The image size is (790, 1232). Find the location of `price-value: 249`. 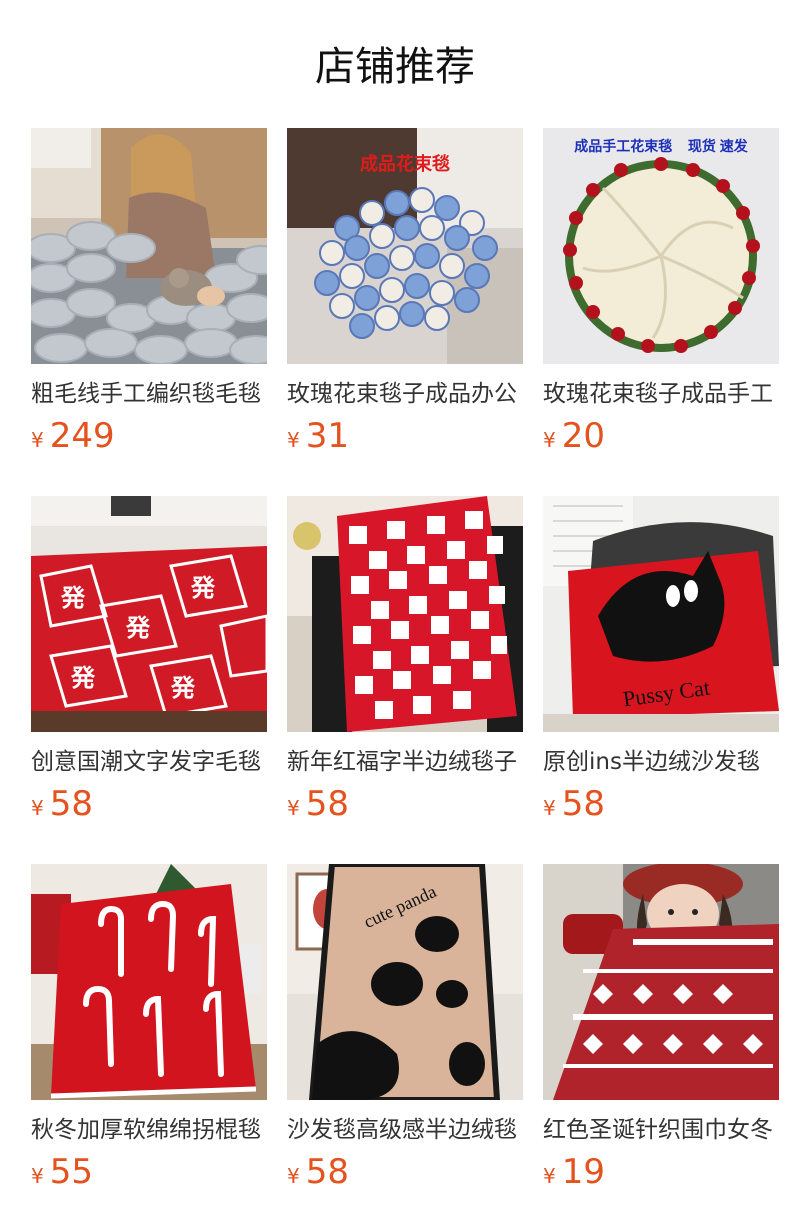

price-value: 249 is located at coordinates (82, 436).